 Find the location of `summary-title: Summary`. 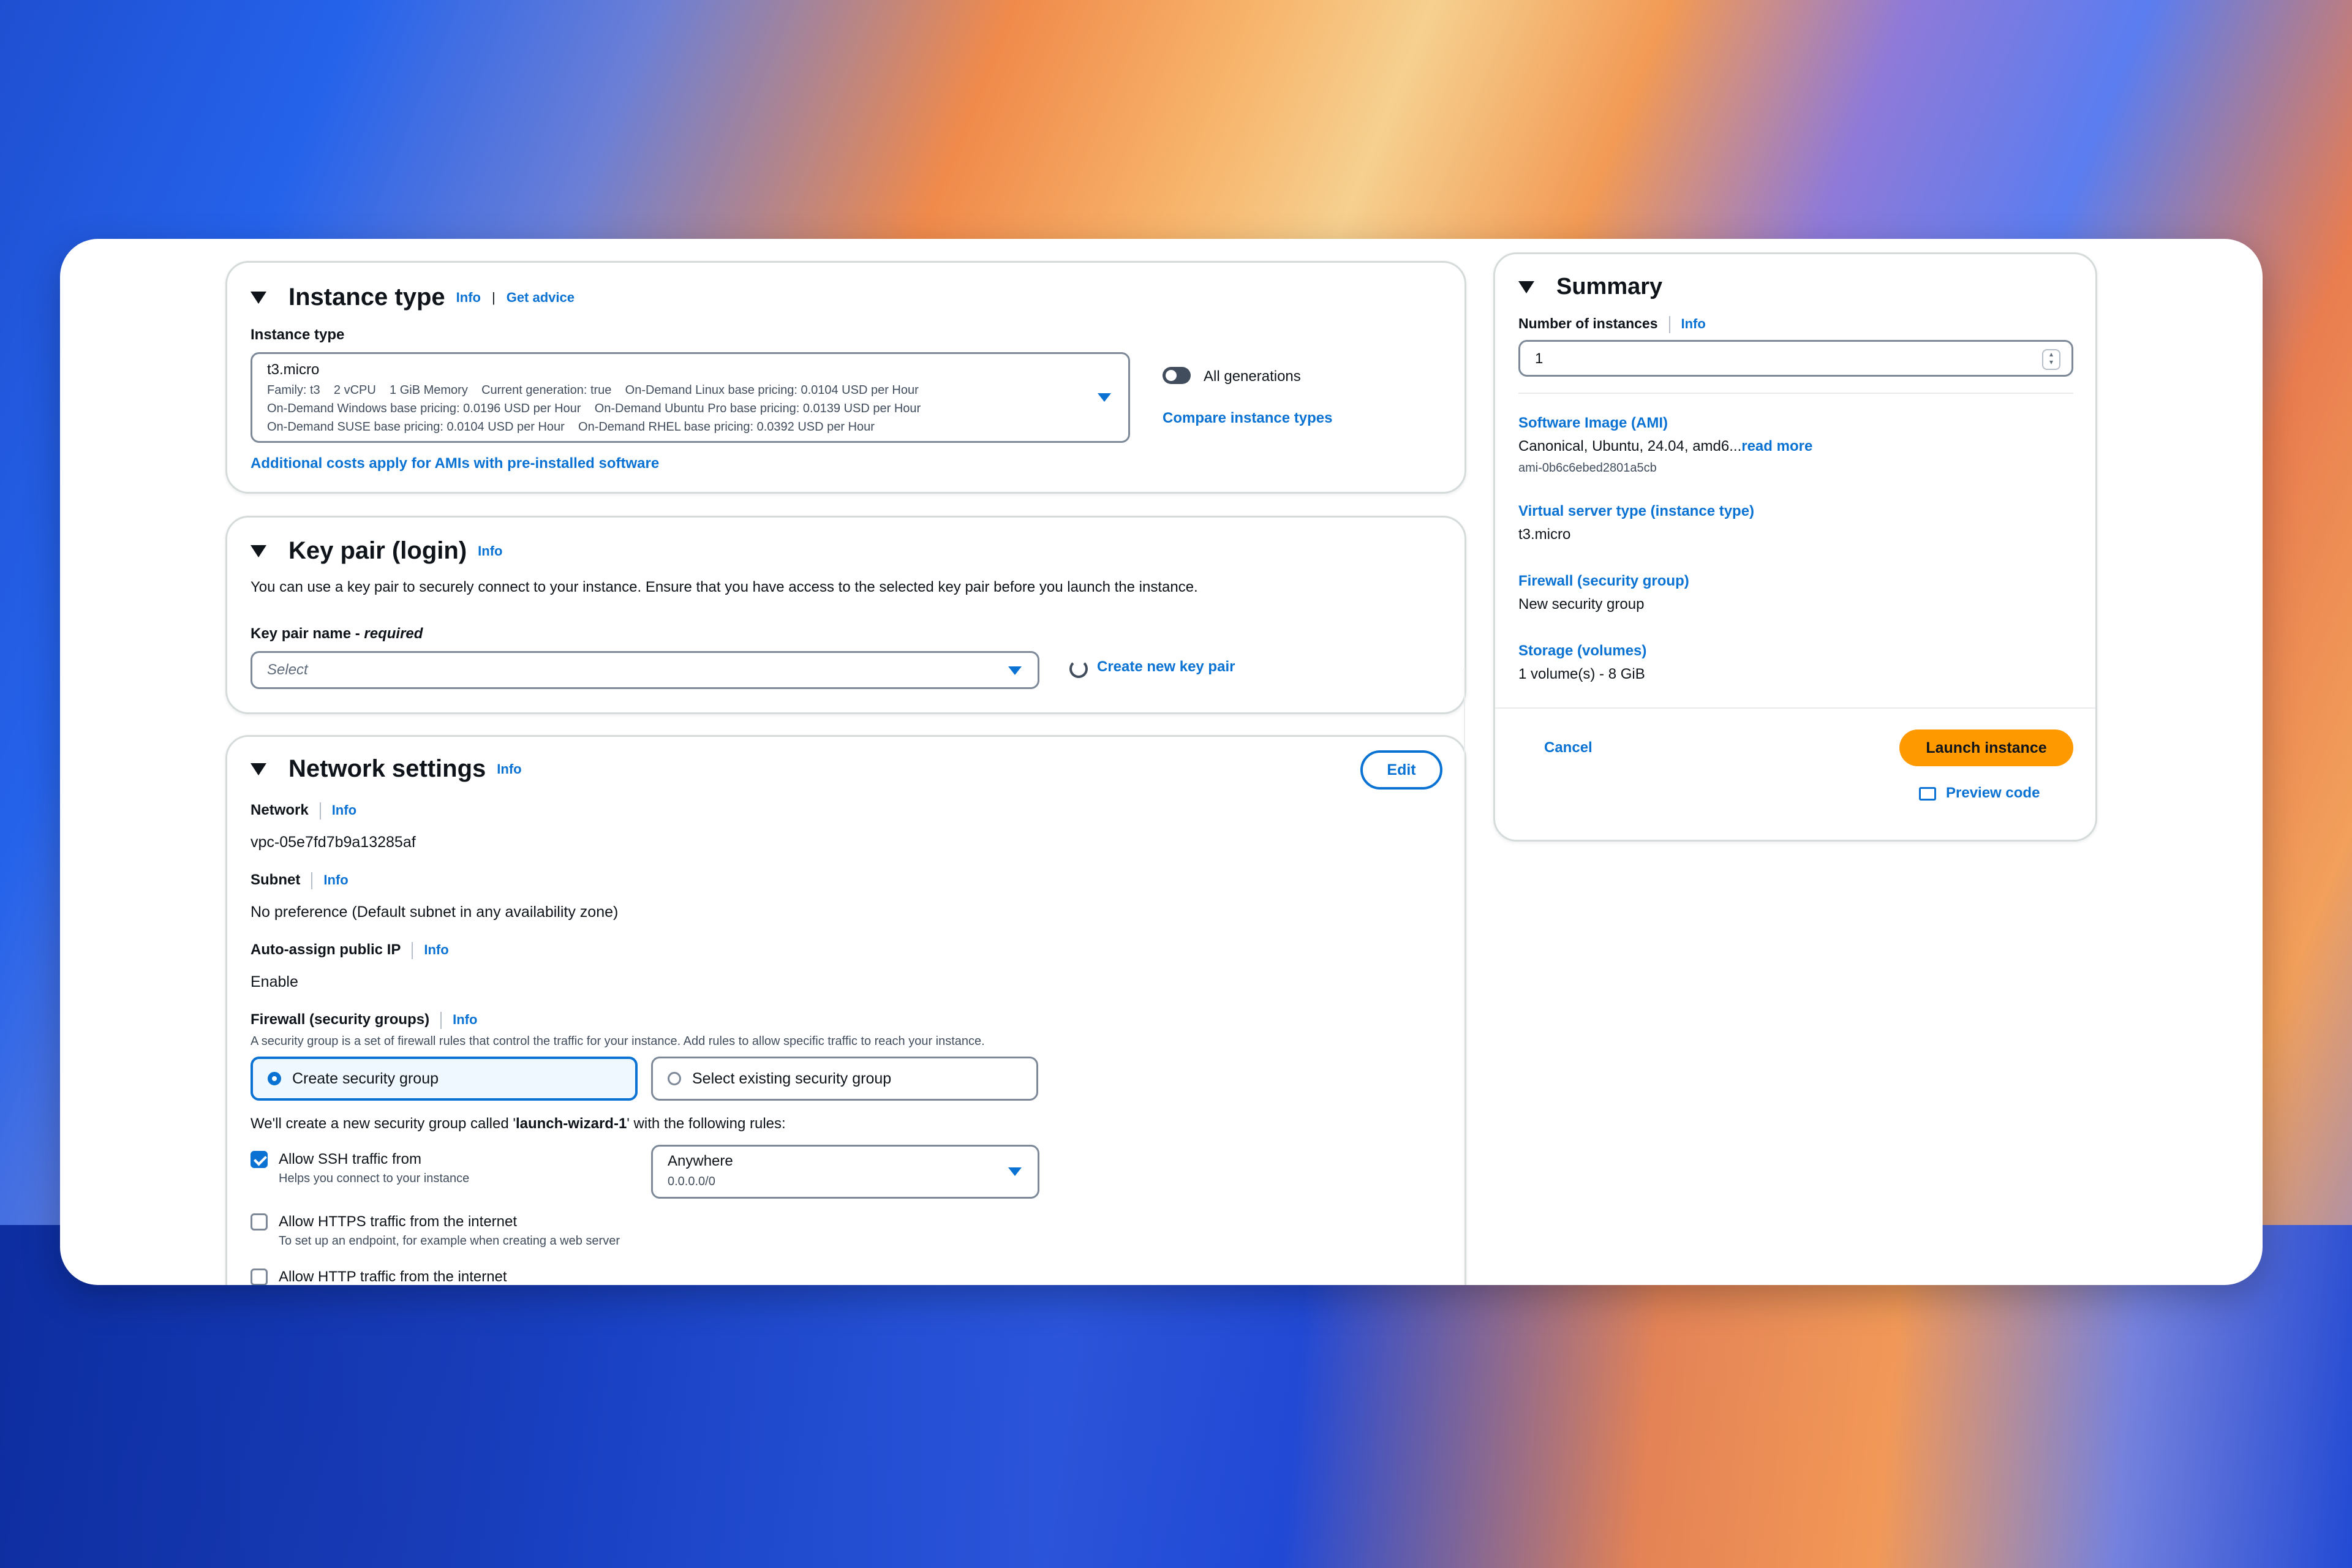

summary-title: Summary is located at coordinates (1610, 287).